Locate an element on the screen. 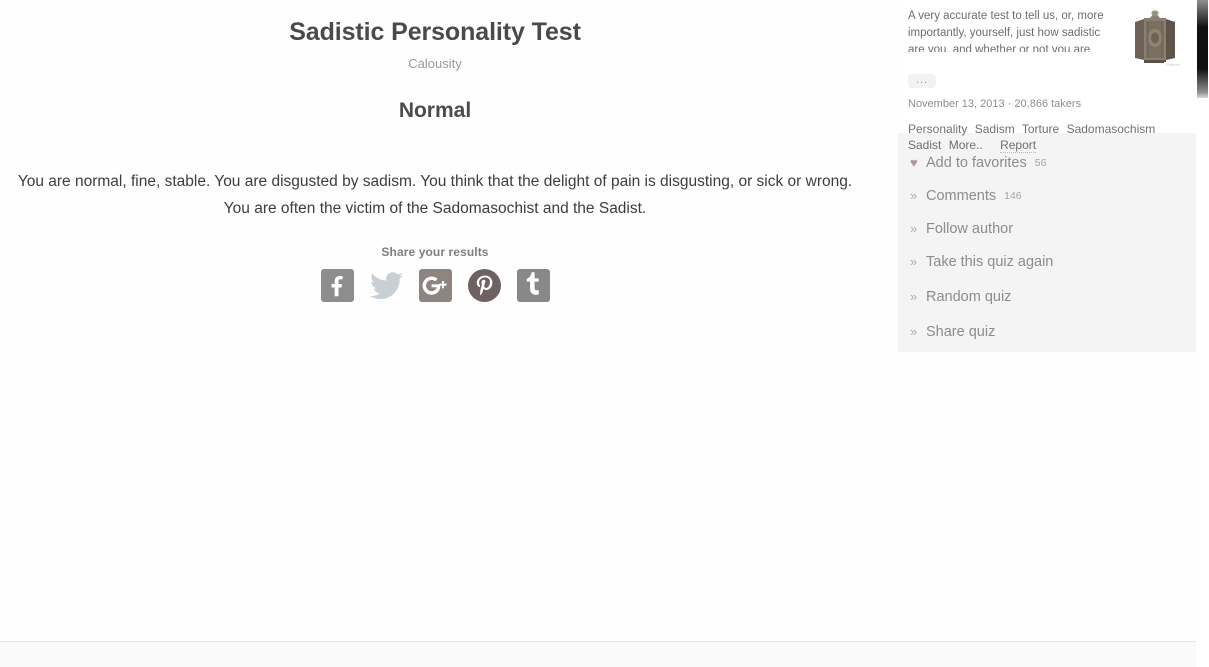 This screenshot has width=1209, height=667. scrollbar-thumb is located at coordinates (1202, 49).